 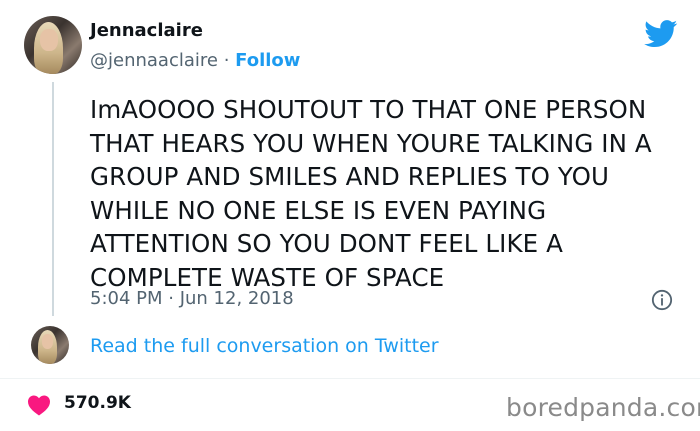 What do you see at coordinates (264, 346) in the screenshot?
I see `read-conversation-link: Read the full conversation on Twitter` at bounding box center [264, 346].